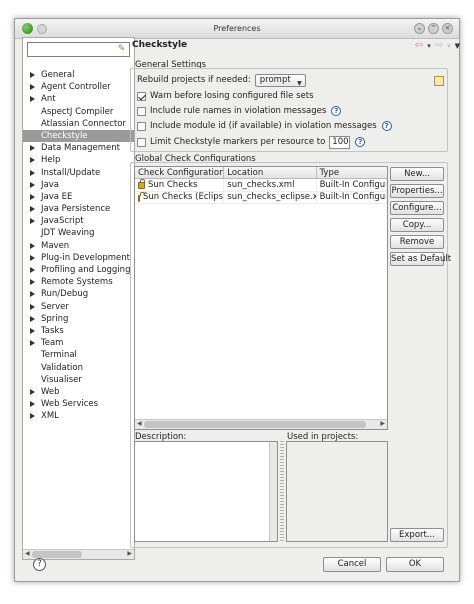  What do you see at coordinates (78, 197) in the screenshot?
I see `sidebar-item-java-ee: Java EE` at bounding box center [78, 197].